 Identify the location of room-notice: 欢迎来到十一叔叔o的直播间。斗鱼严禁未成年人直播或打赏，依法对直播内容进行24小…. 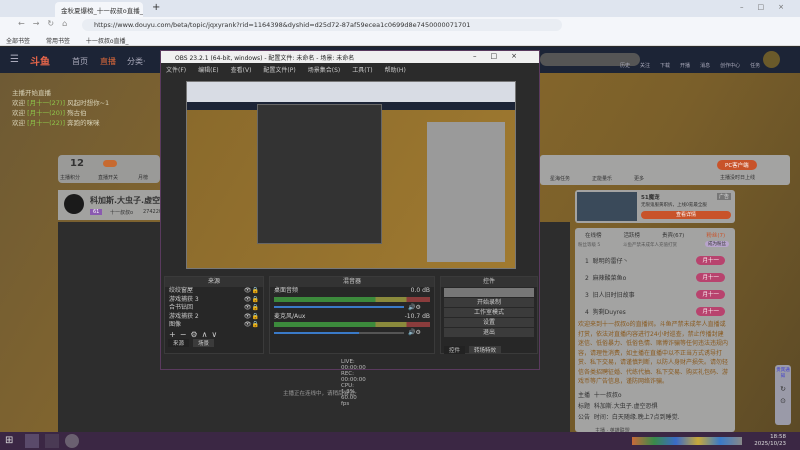
(653, 353).